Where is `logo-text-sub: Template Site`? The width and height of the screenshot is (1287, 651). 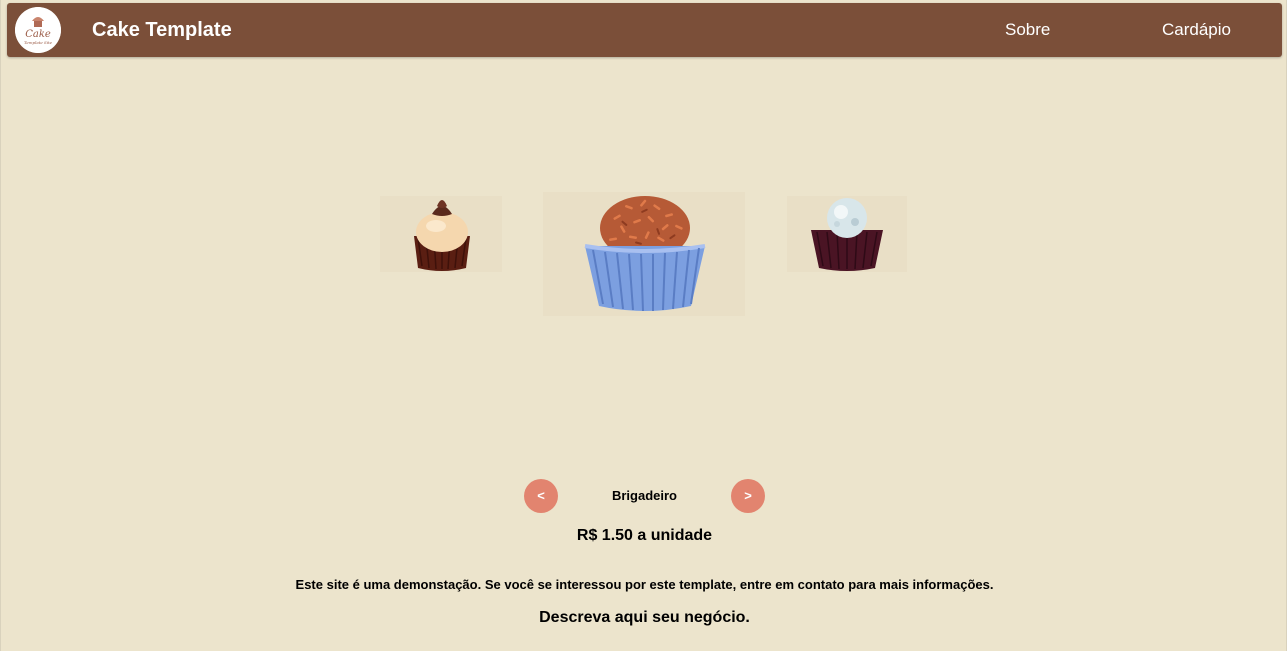 logo-text-sub: Template Site is located at coordinates (38, 42).